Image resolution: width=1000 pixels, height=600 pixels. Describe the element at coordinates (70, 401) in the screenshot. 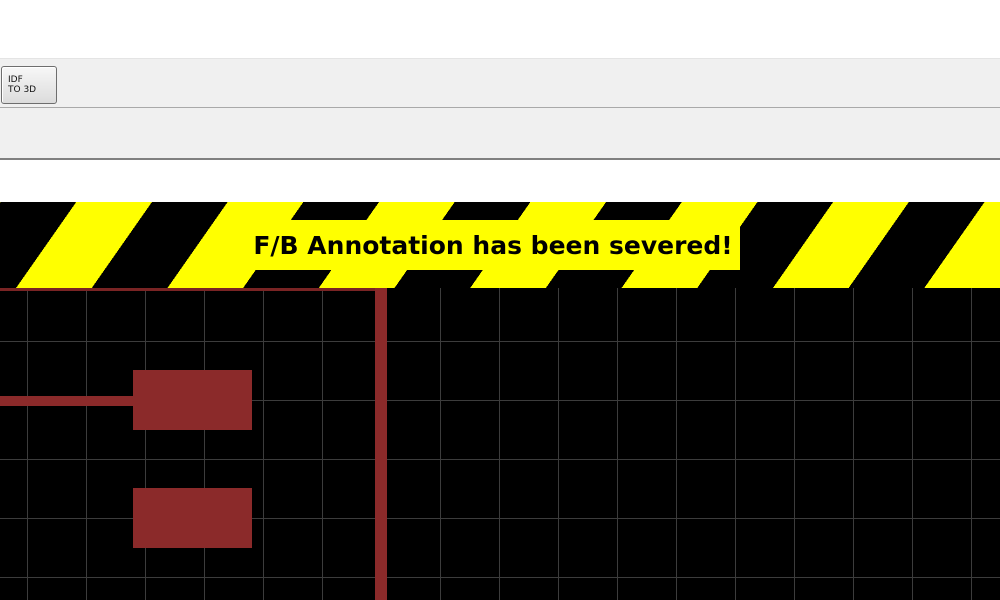

I see `copper-trace` at that location.